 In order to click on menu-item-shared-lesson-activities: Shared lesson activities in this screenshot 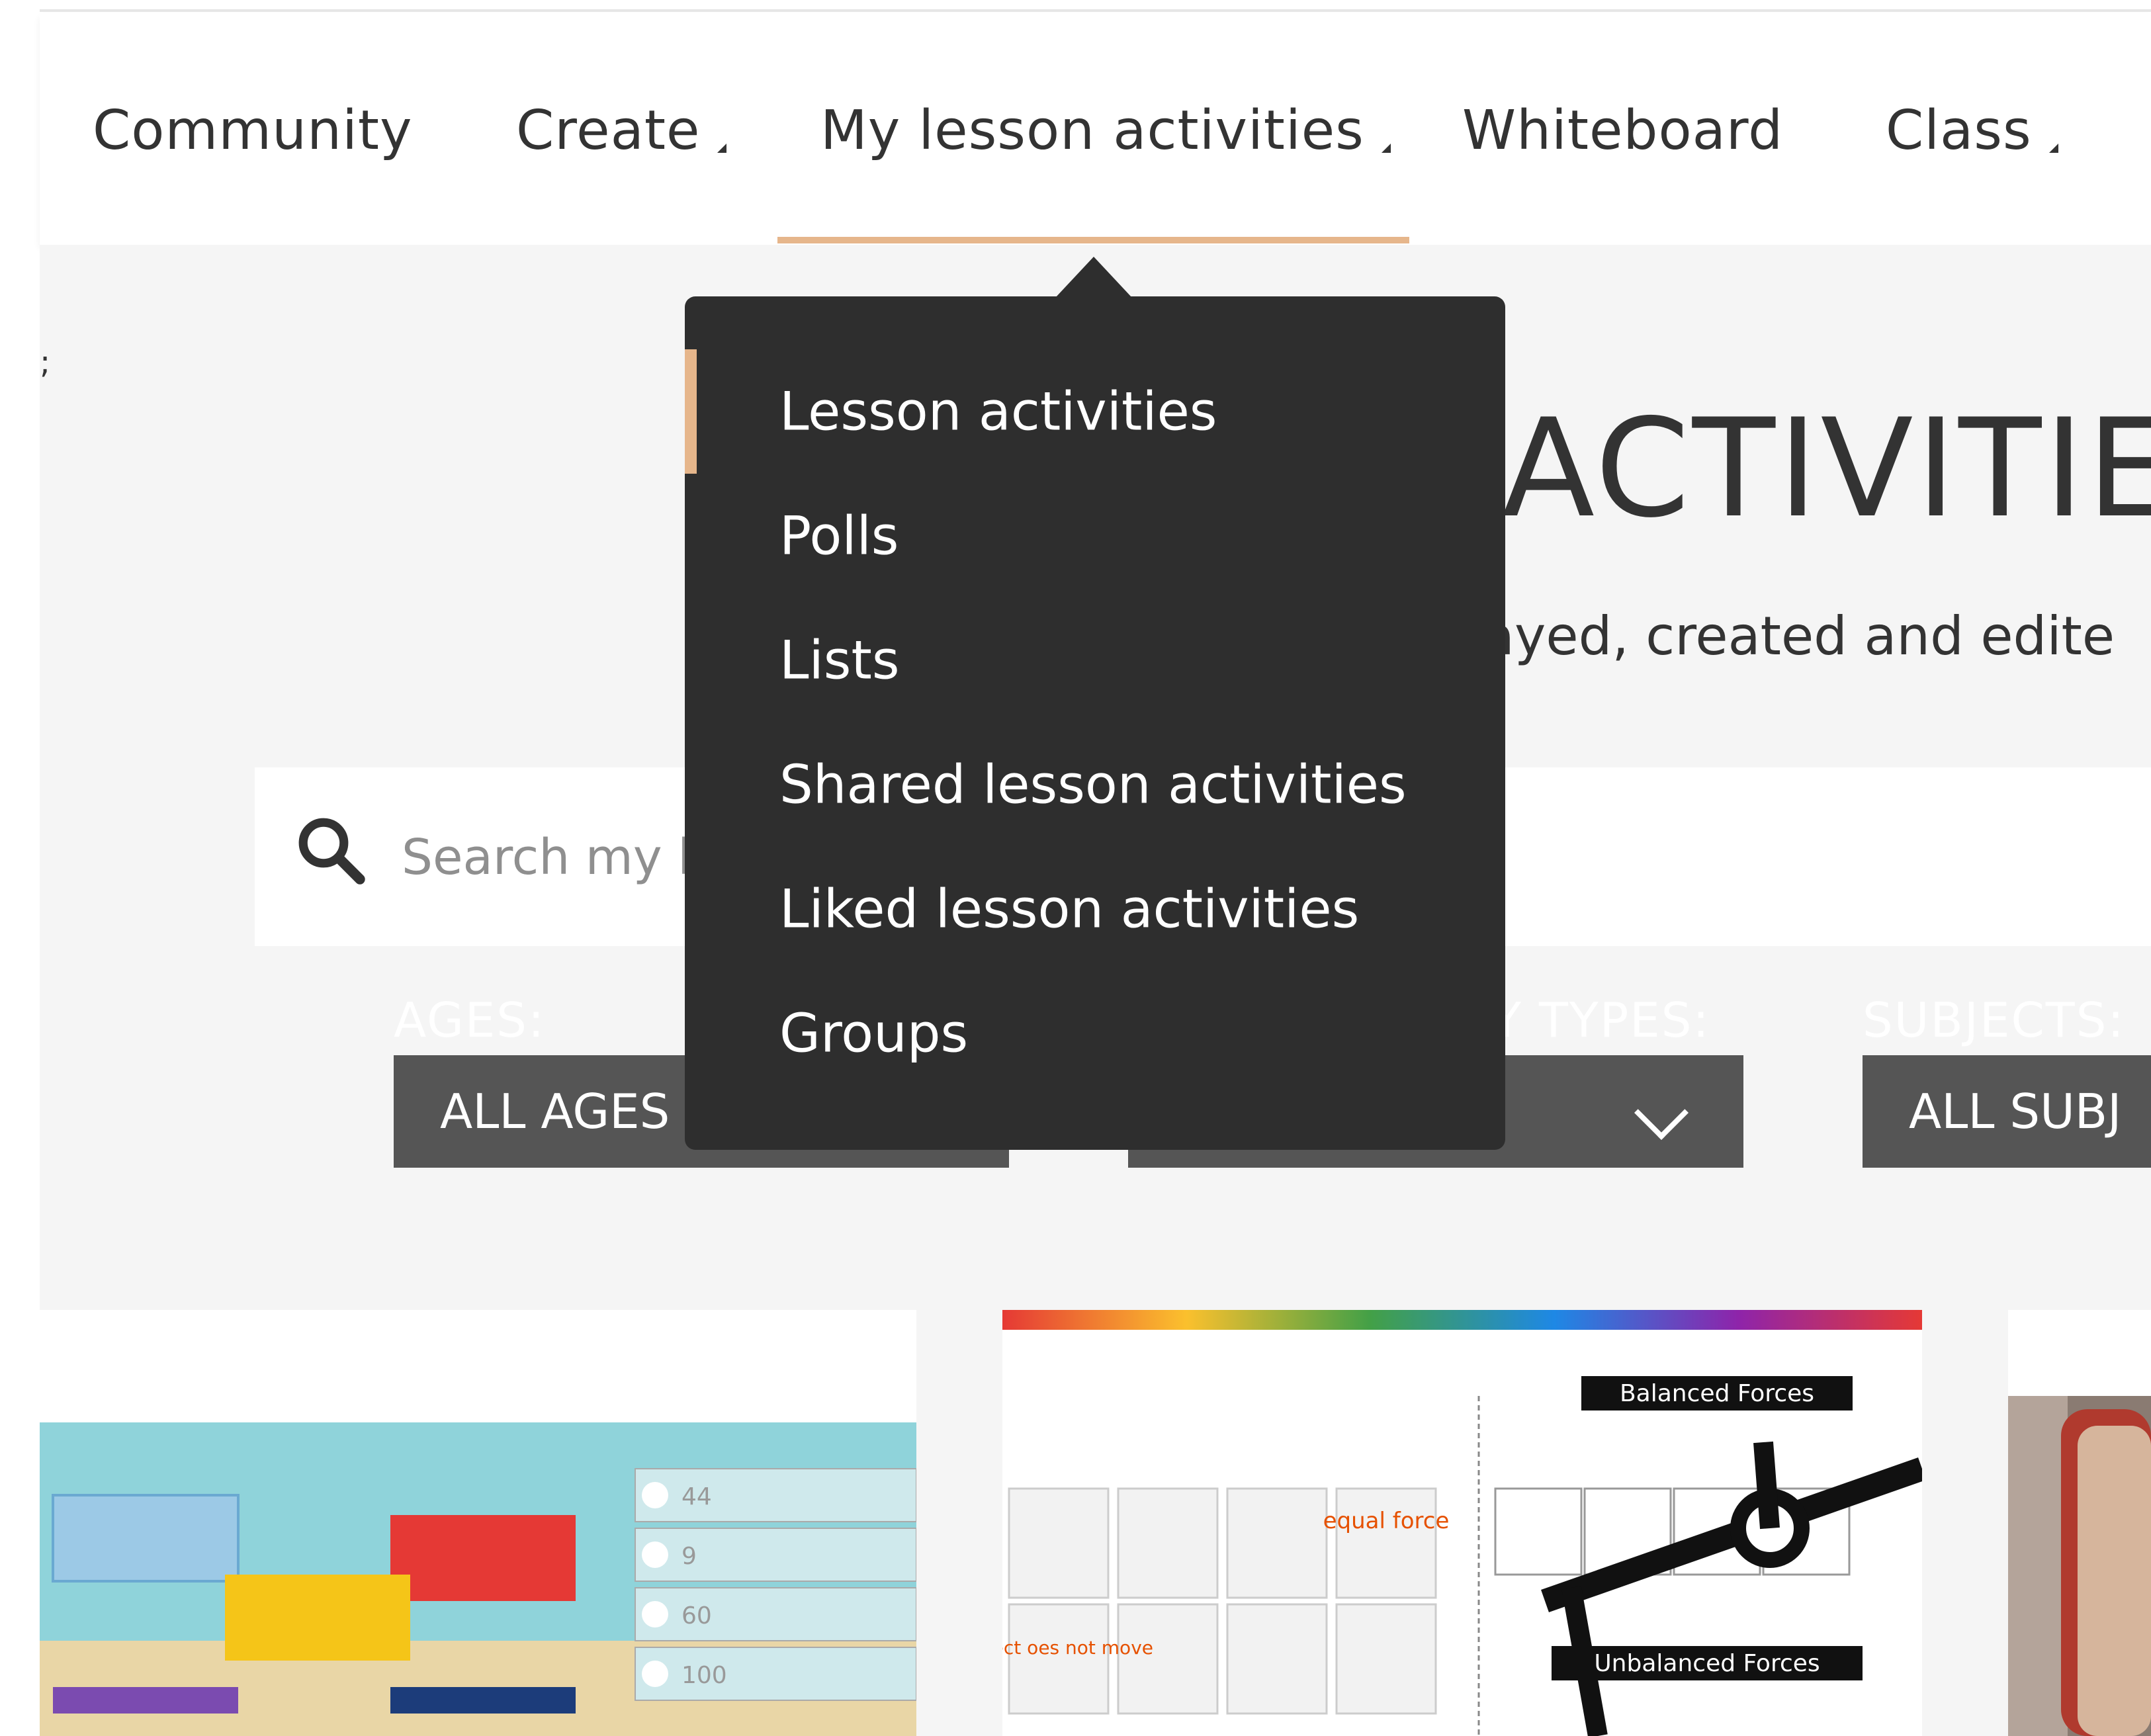, I will do `click(1095, 784)`.